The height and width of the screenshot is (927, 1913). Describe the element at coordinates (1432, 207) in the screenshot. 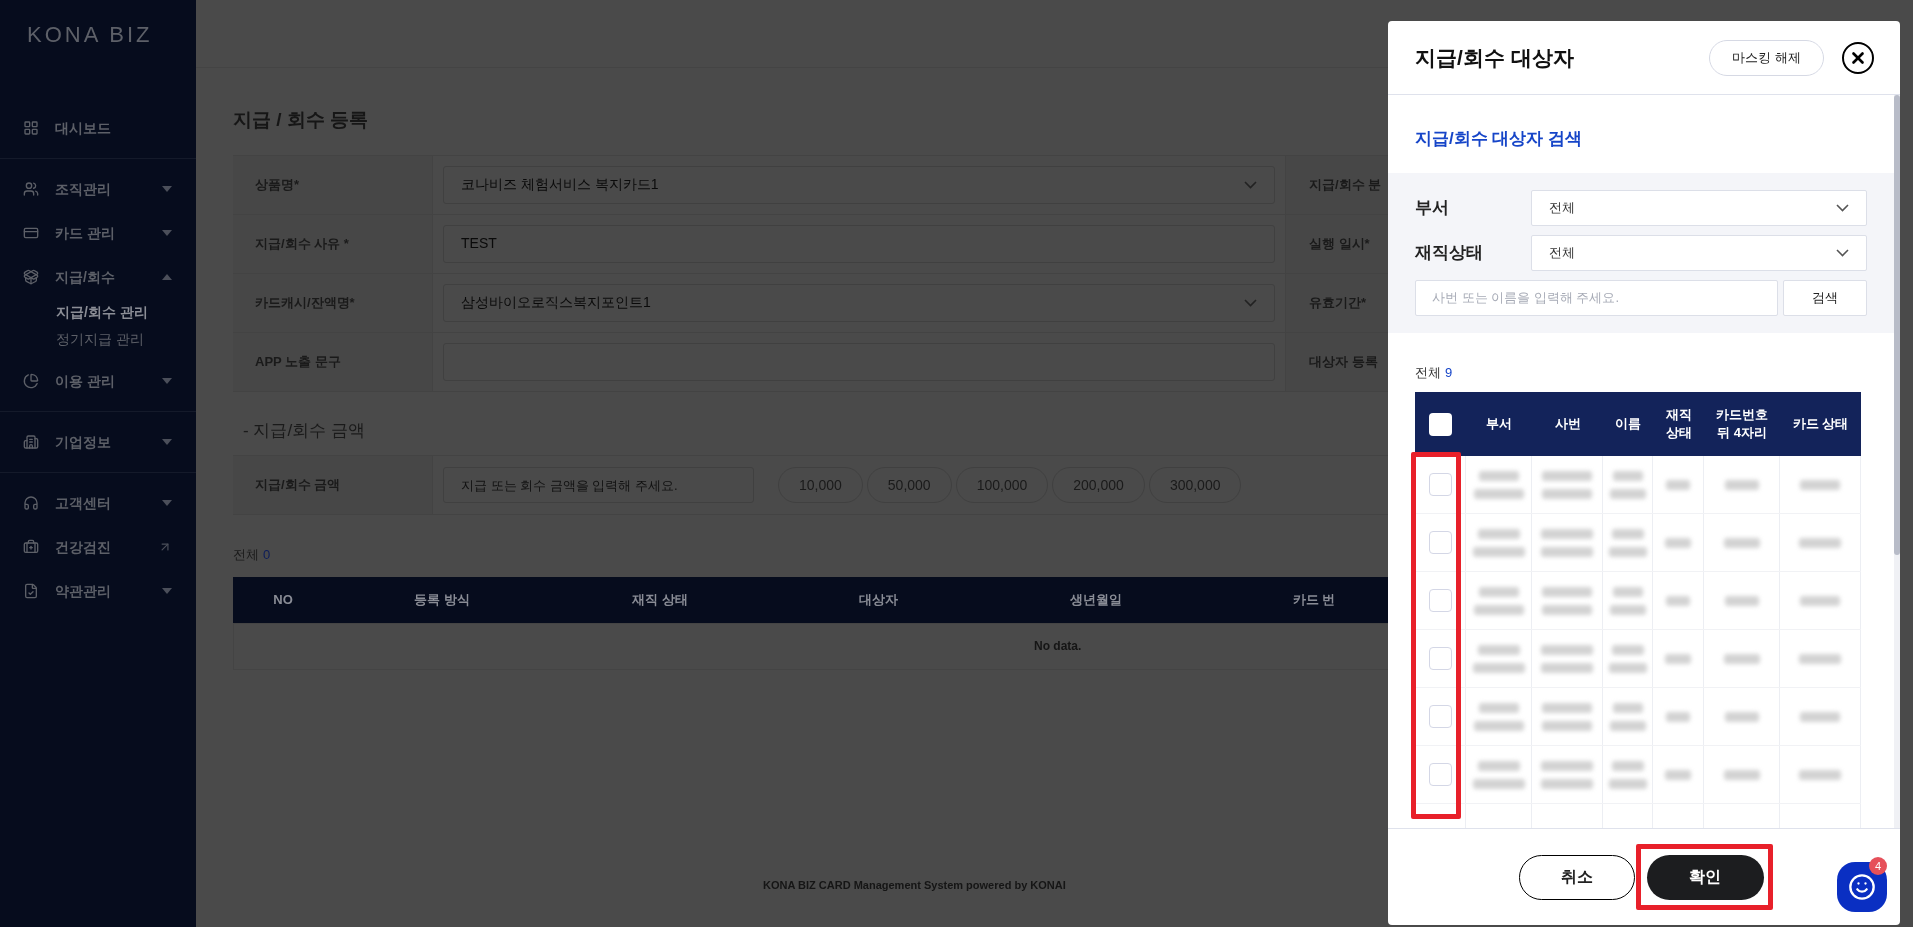

I see `filter-label: 부서` at that location.